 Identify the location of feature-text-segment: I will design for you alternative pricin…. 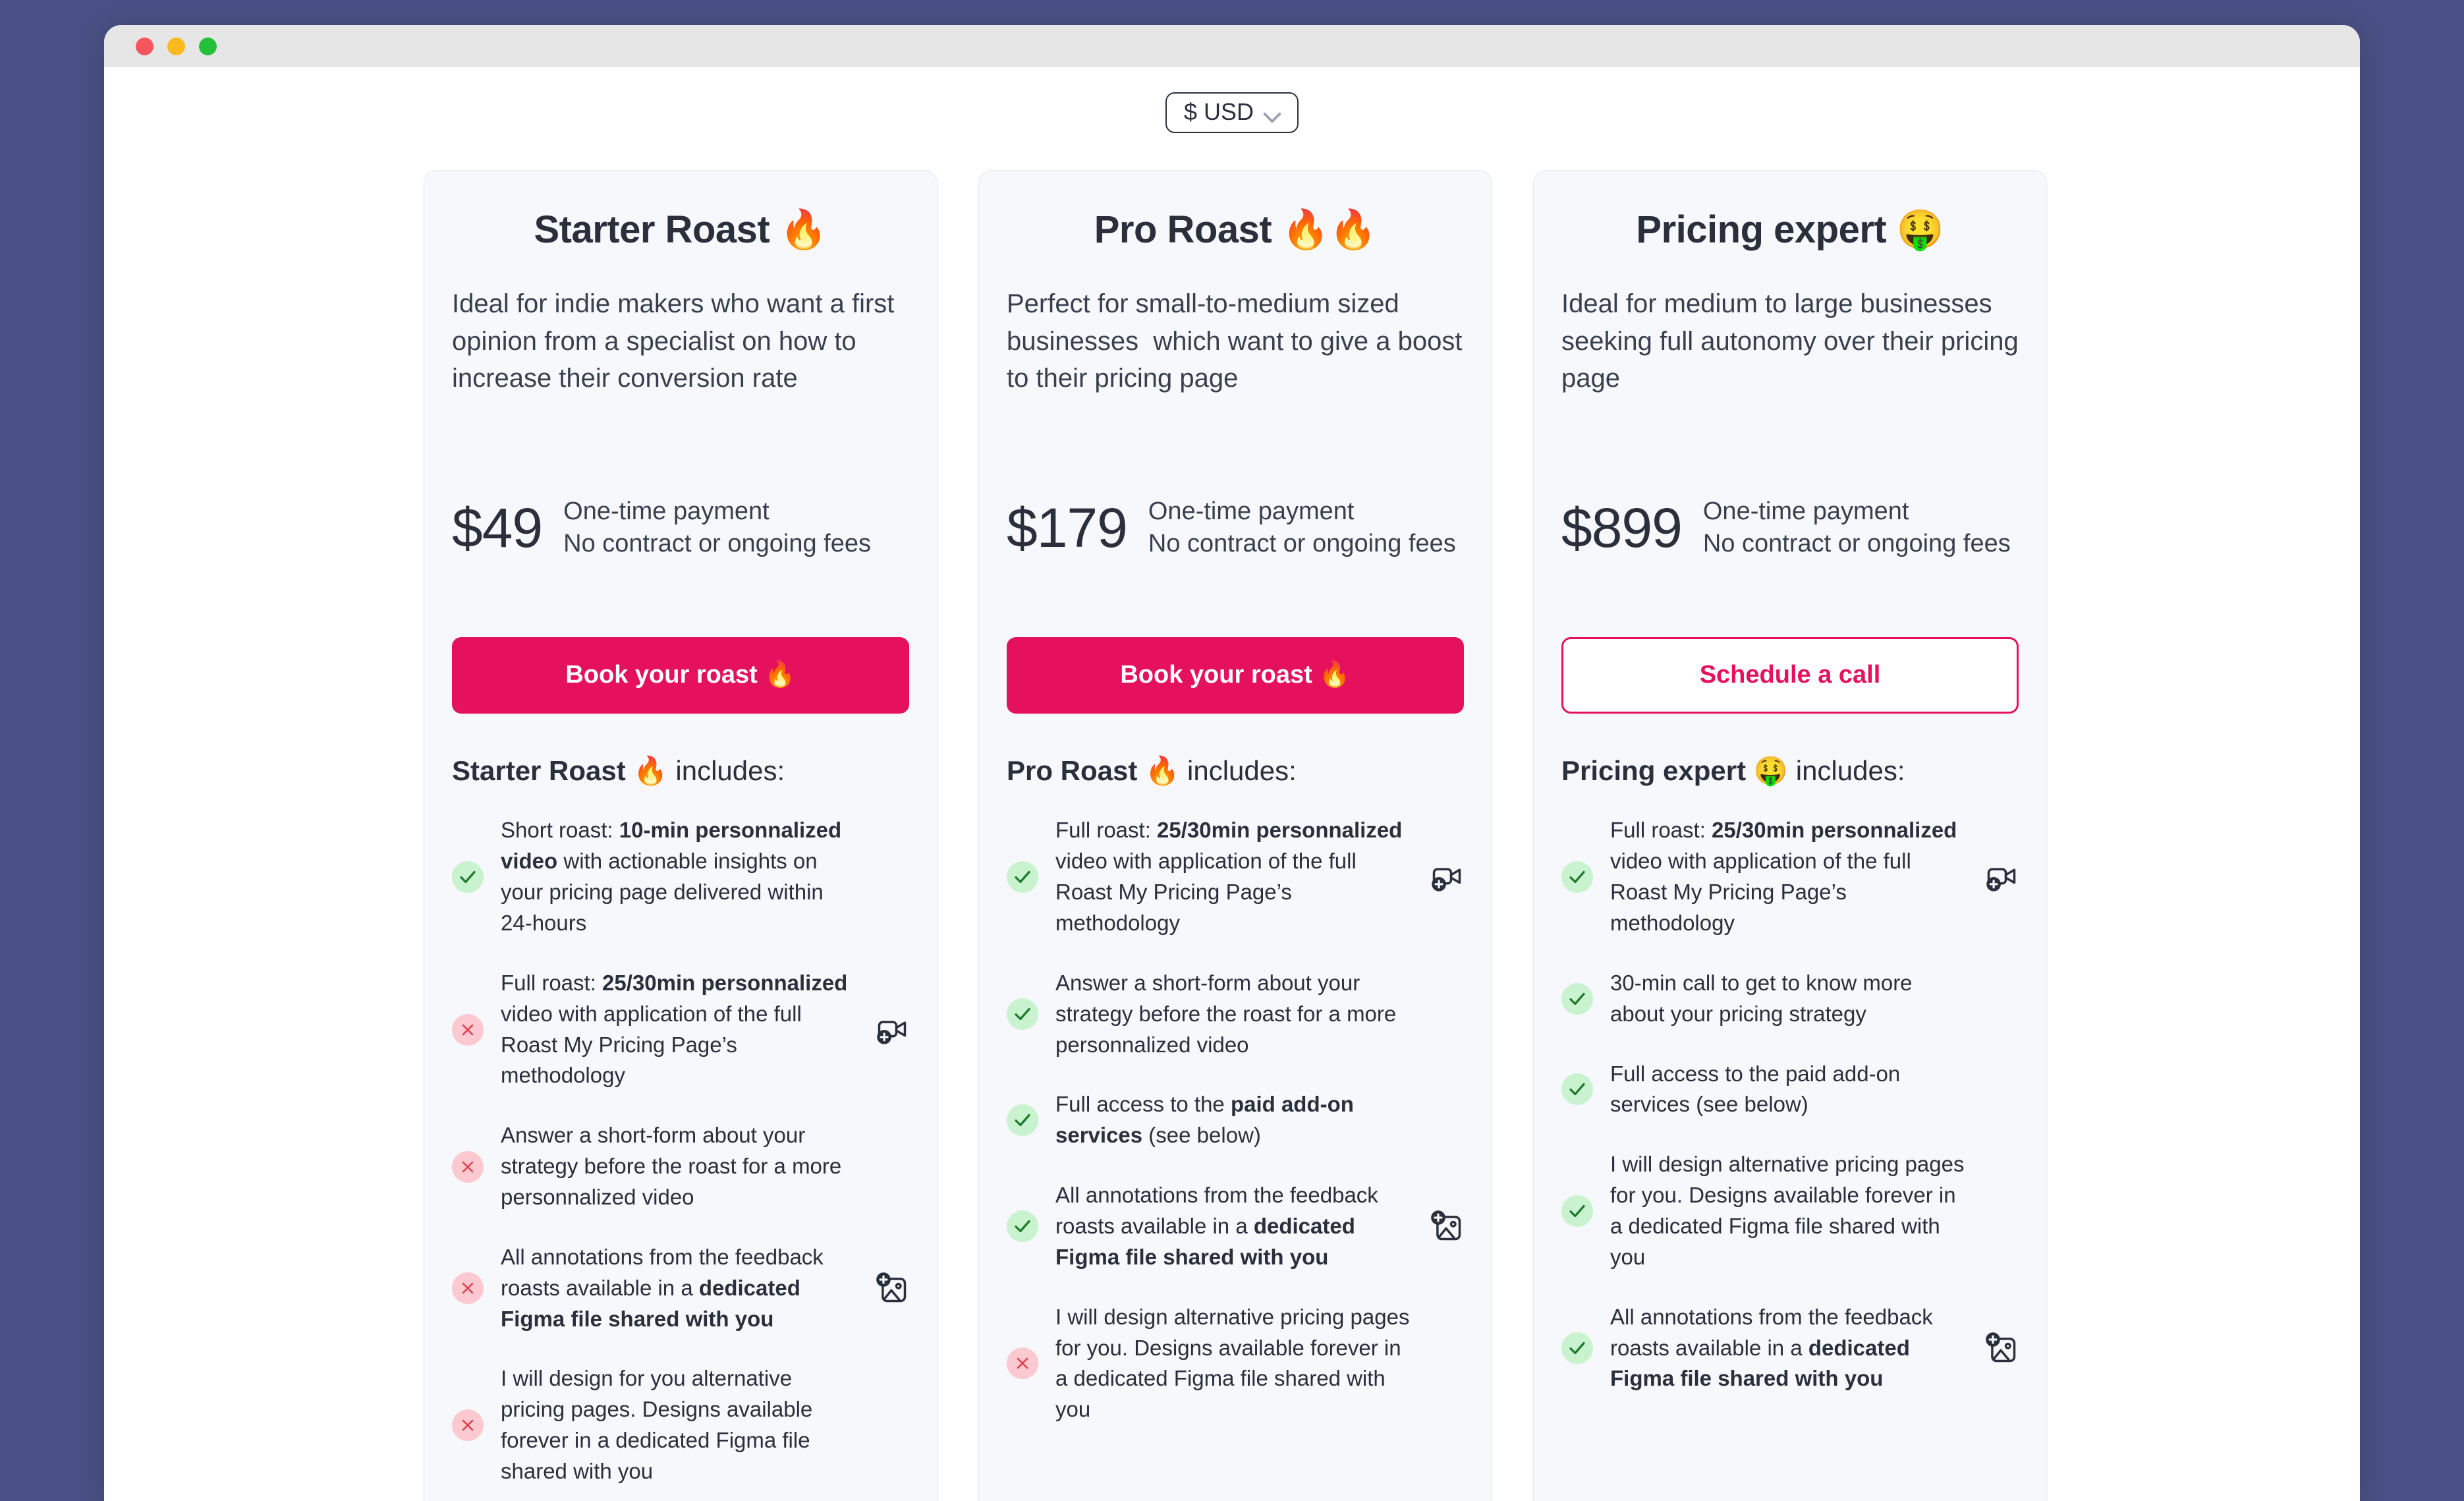
(657, 1424).